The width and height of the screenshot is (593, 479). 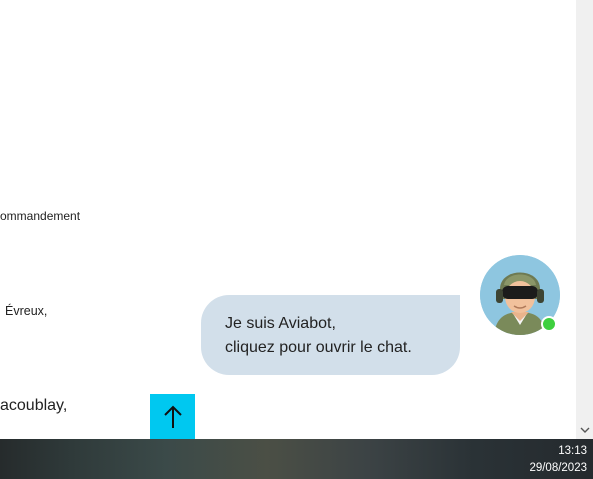 I want to click on page-text-commandement: ommandement, so click(x=40, y=216).